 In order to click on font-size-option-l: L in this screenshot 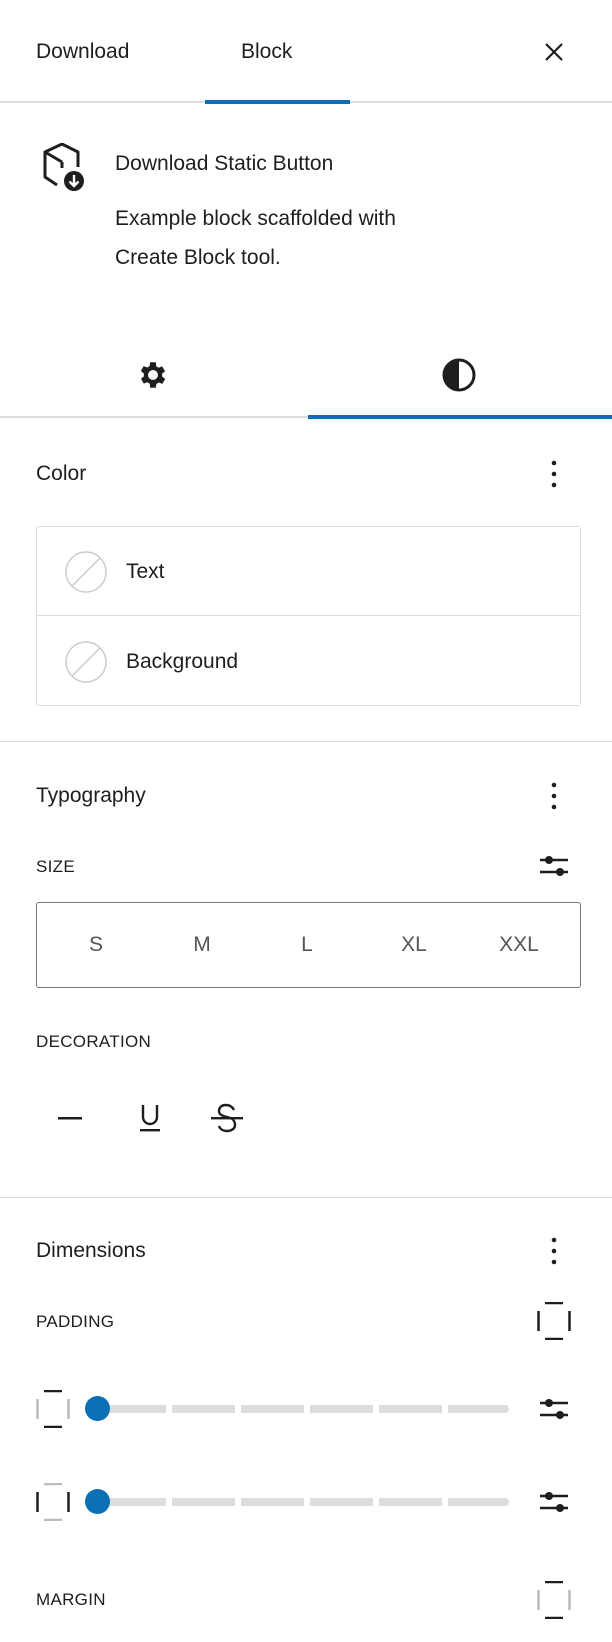, I will do `click(307, 945)`.